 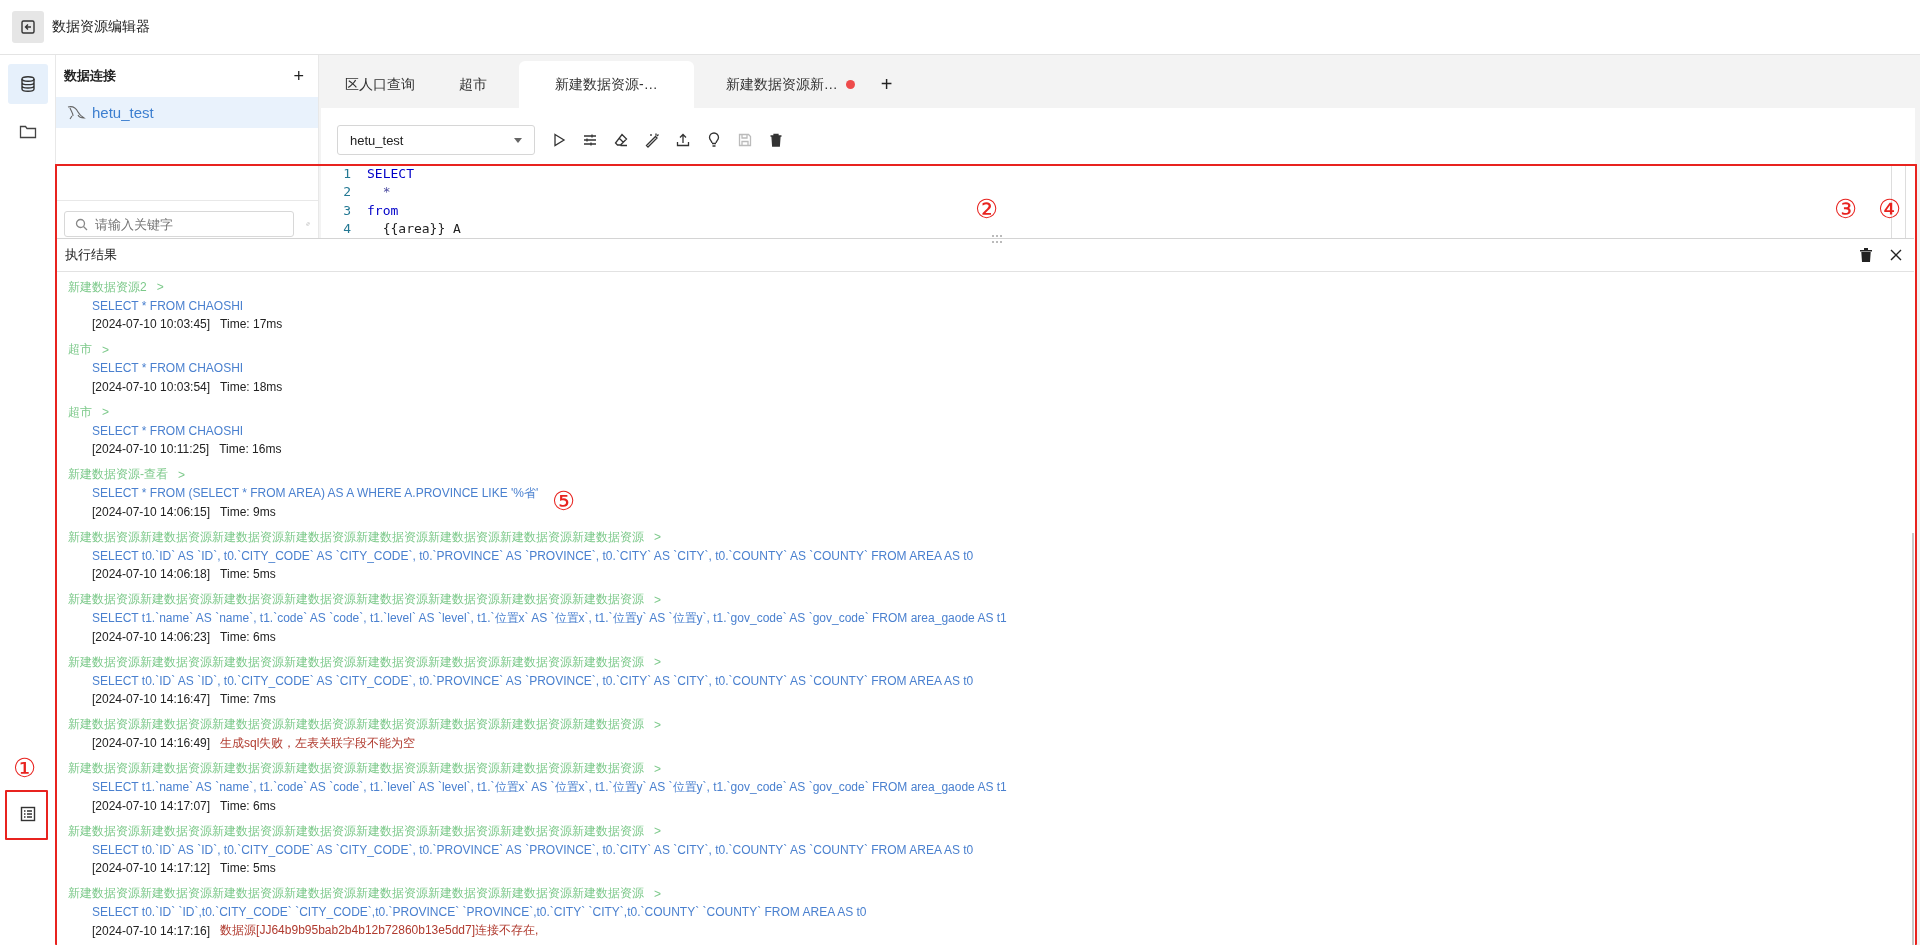 I want to click on source-name: 新建数据资源2, so click(x=107, y=287).